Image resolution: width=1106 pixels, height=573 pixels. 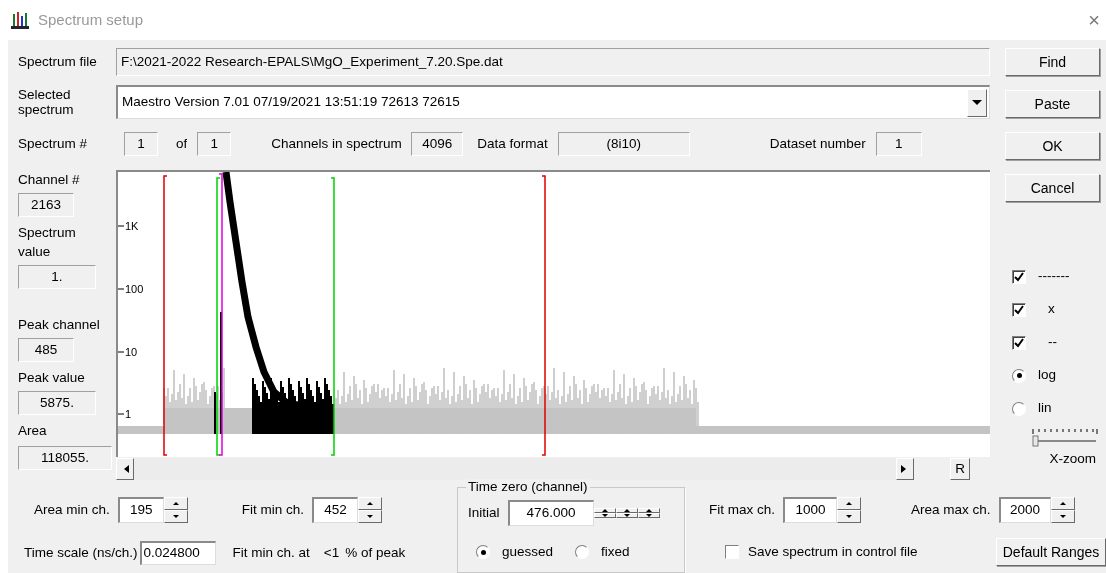 I want to click on checkbox-label: x, so click(x=1051, y=309).